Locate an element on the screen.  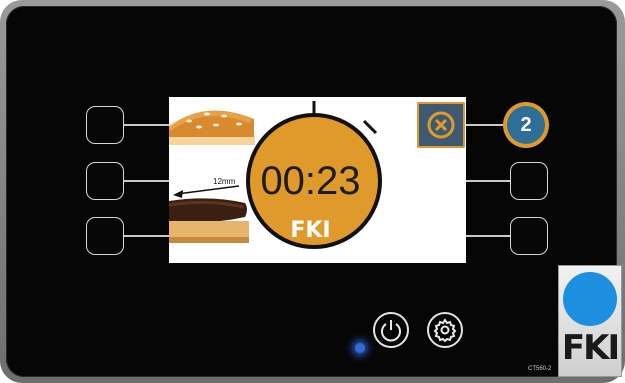
queue-count-badge: 2 is located at coordinates (526, 125).